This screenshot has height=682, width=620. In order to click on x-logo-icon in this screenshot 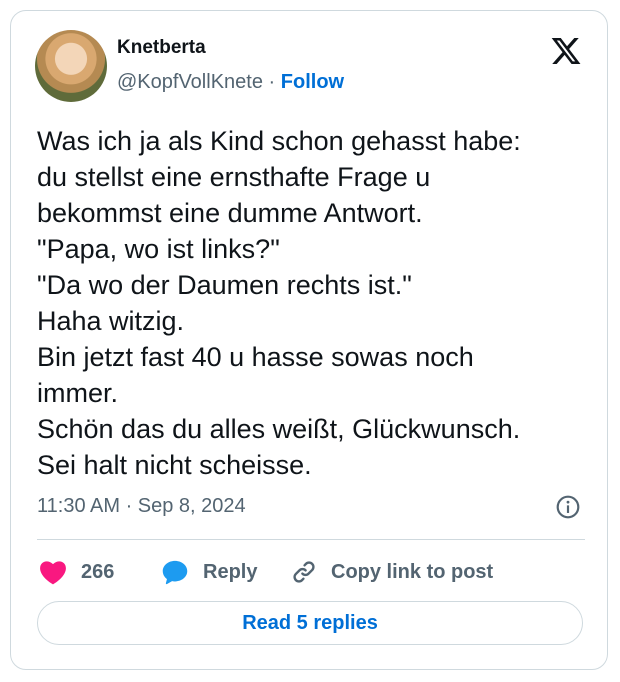, I will do `click(566, 51)`.